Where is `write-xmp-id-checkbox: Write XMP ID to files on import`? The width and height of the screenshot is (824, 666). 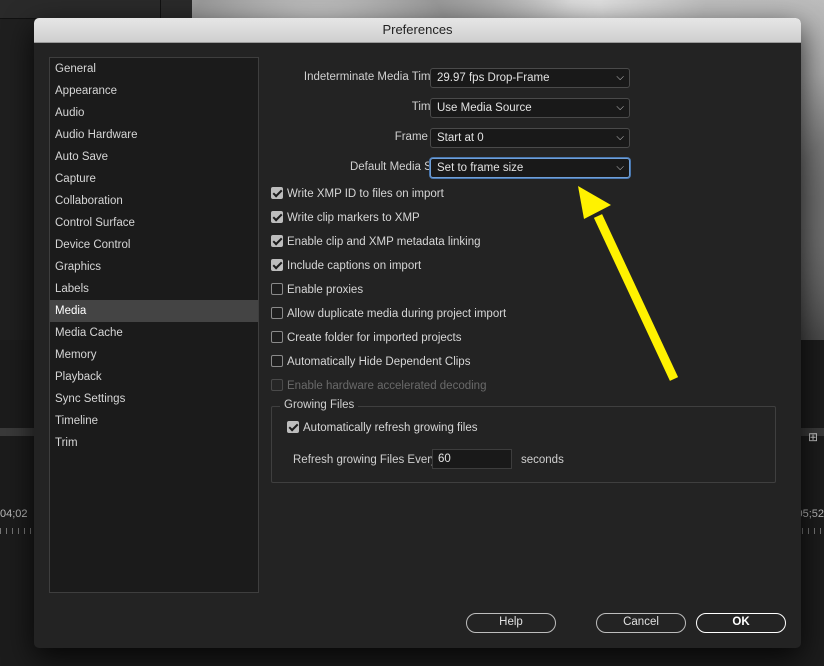
write-xmp-id-checkbox: Write XMP ID to files on import is located at coordinates (357, 197).